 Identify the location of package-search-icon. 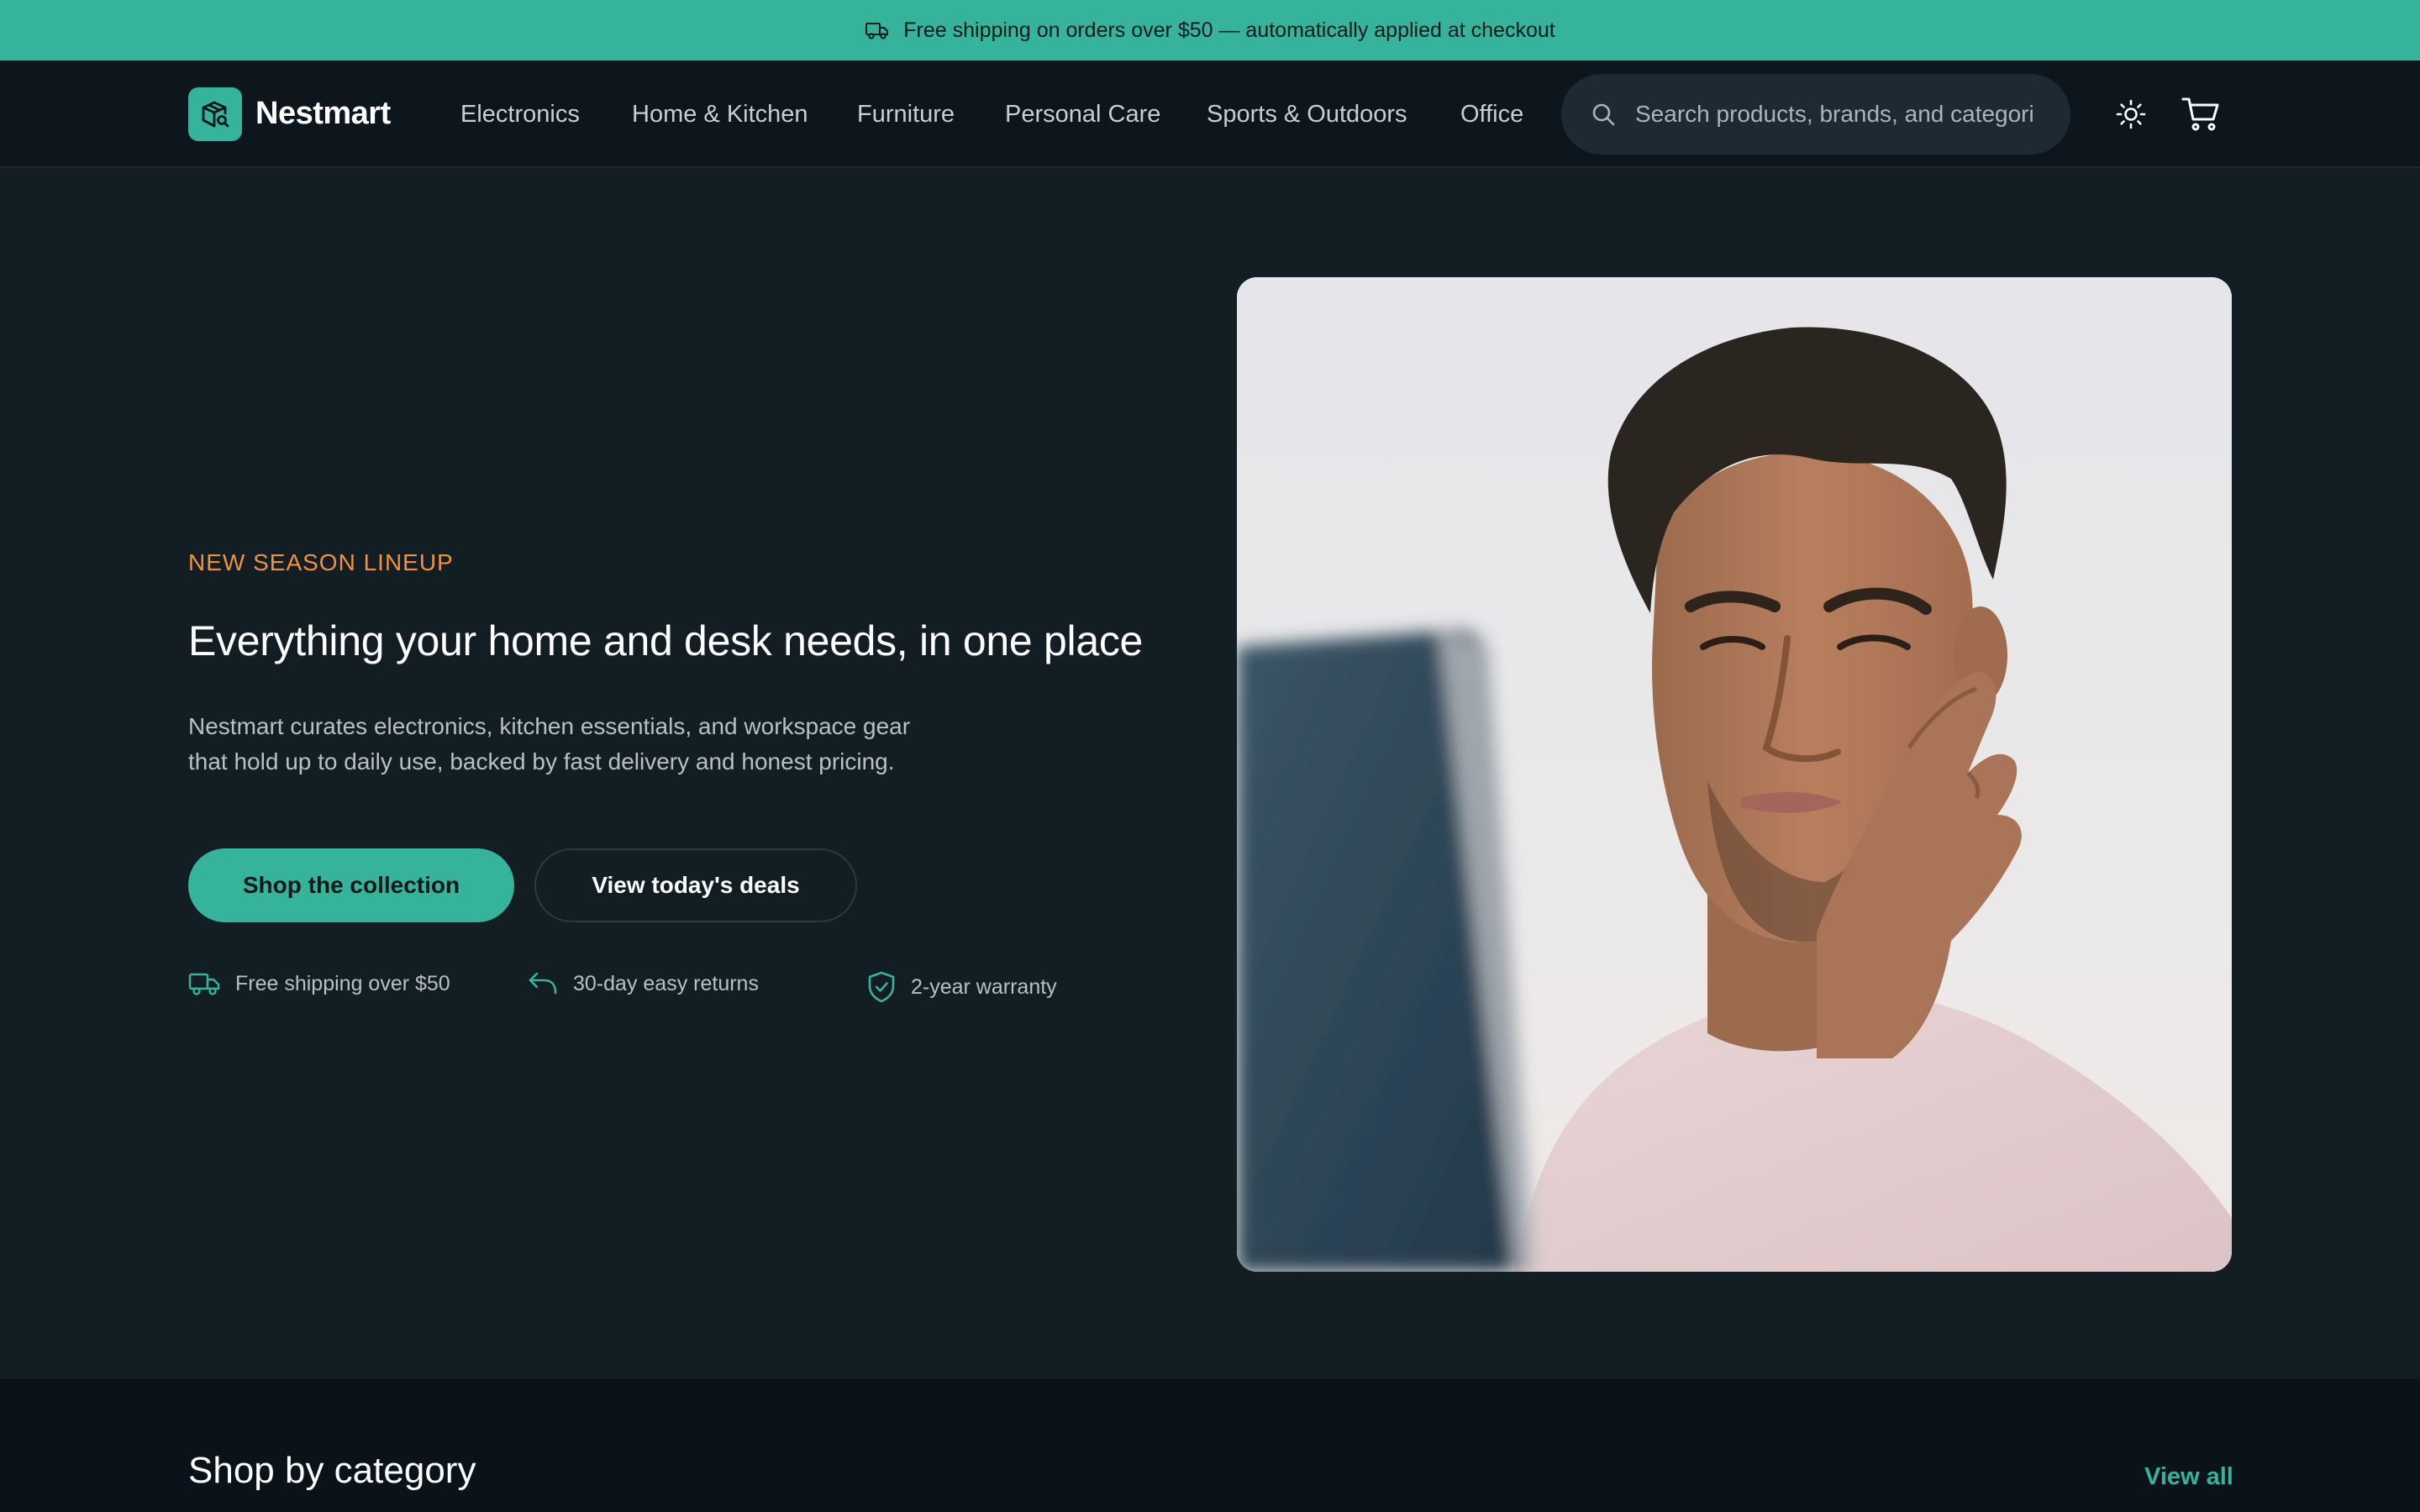
(216, 114).